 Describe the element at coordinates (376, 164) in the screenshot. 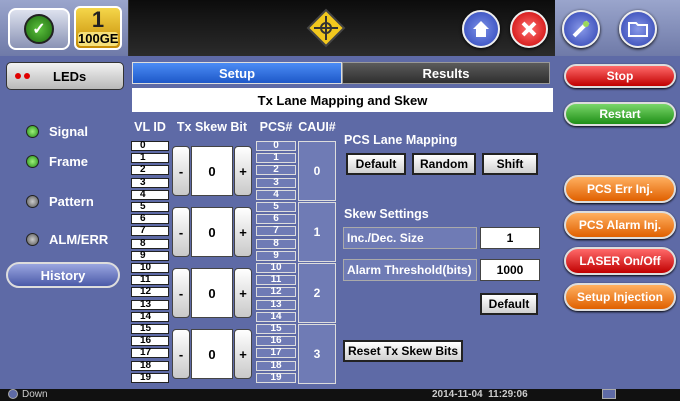

I see `mapping-default-button: Default` at that location.